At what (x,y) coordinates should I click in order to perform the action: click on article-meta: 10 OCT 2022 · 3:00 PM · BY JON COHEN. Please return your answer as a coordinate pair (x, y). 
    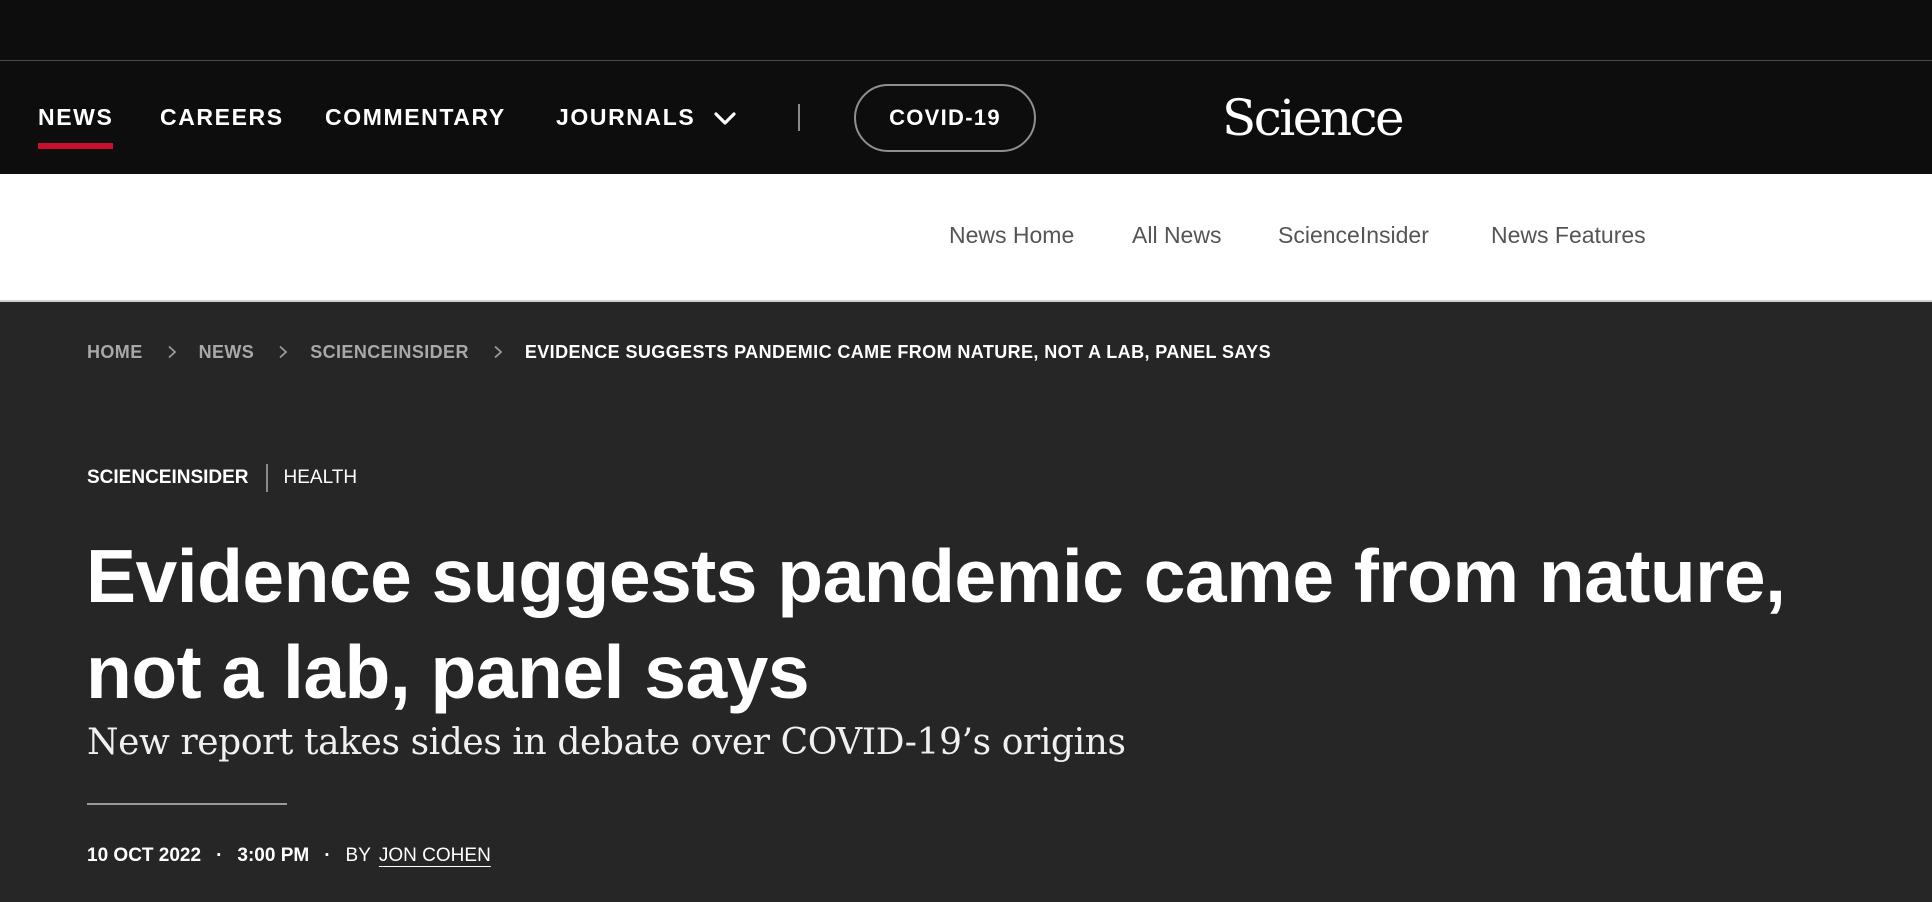
    Looking at the image, I should click on (289, 856).